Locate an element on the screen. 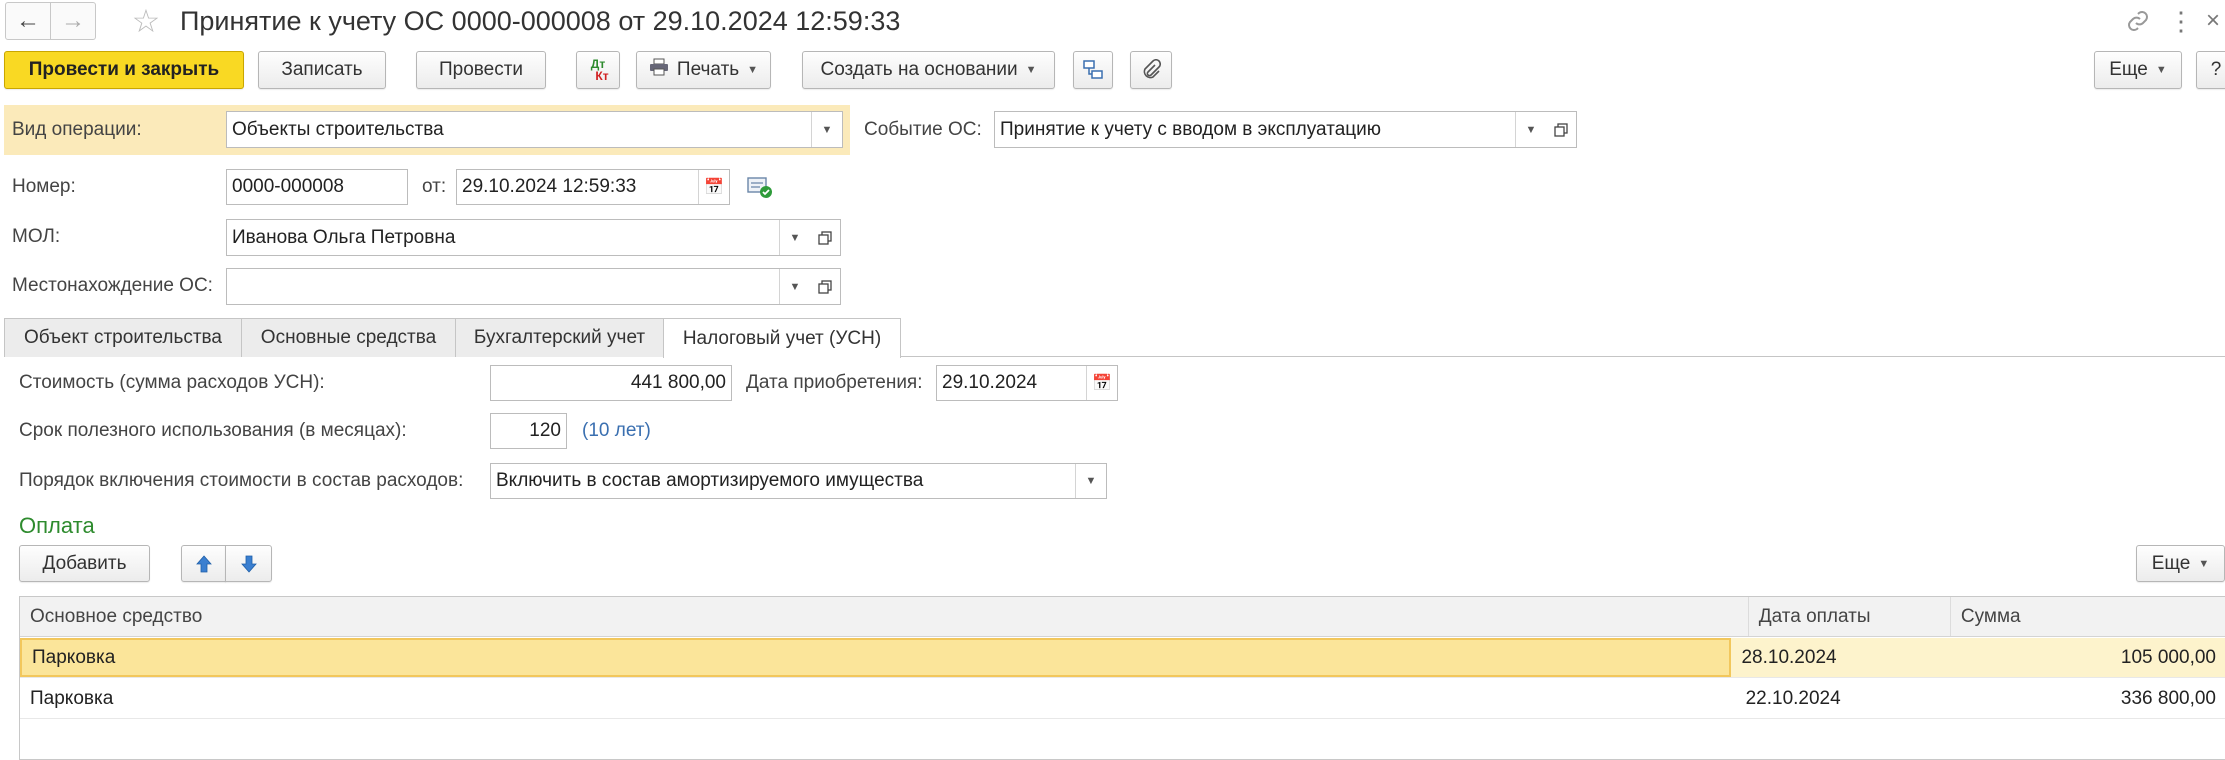  cost-label: Стоимость (сумма расходов УСН): is located at coordinates (172, 382).